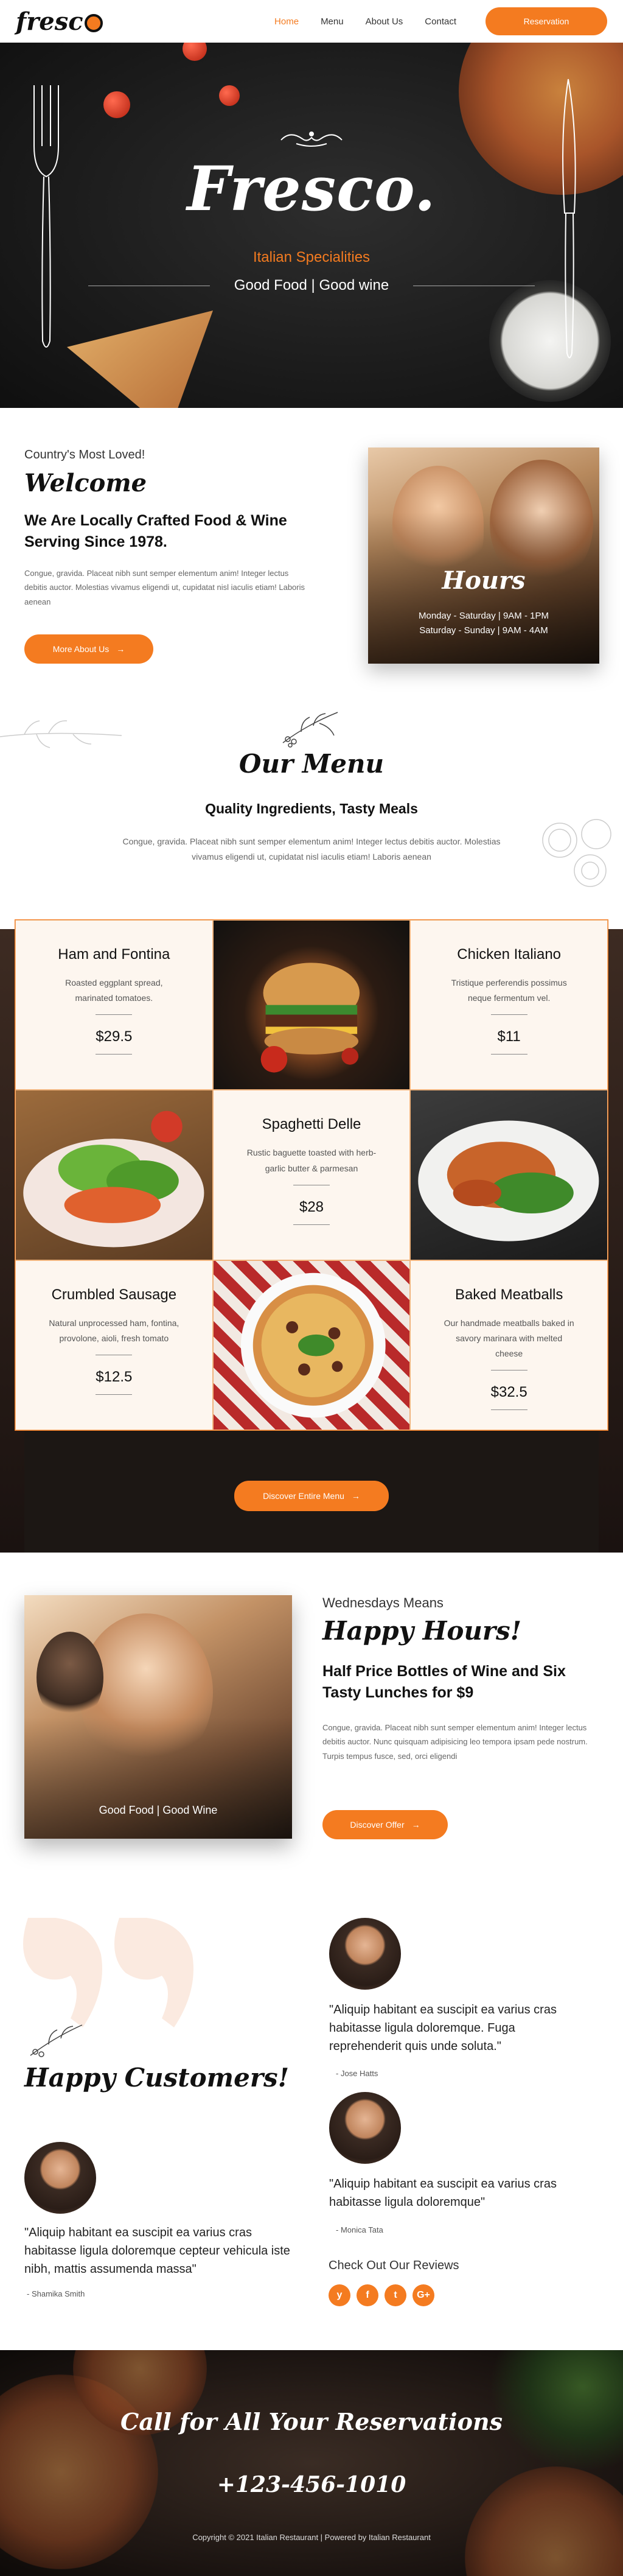 This screenshot has width=623, height=2576. What do you see at coordinates (483, 630) in the screenshot?
I see `hours-line: Saturday - Sunday | 9AM - 4AM` at bounding box center [483, 630].